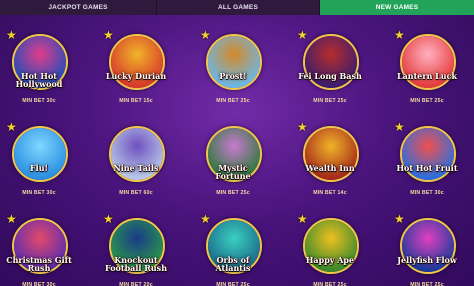  I want to click on game-title: Flu!, so click(39, 168).